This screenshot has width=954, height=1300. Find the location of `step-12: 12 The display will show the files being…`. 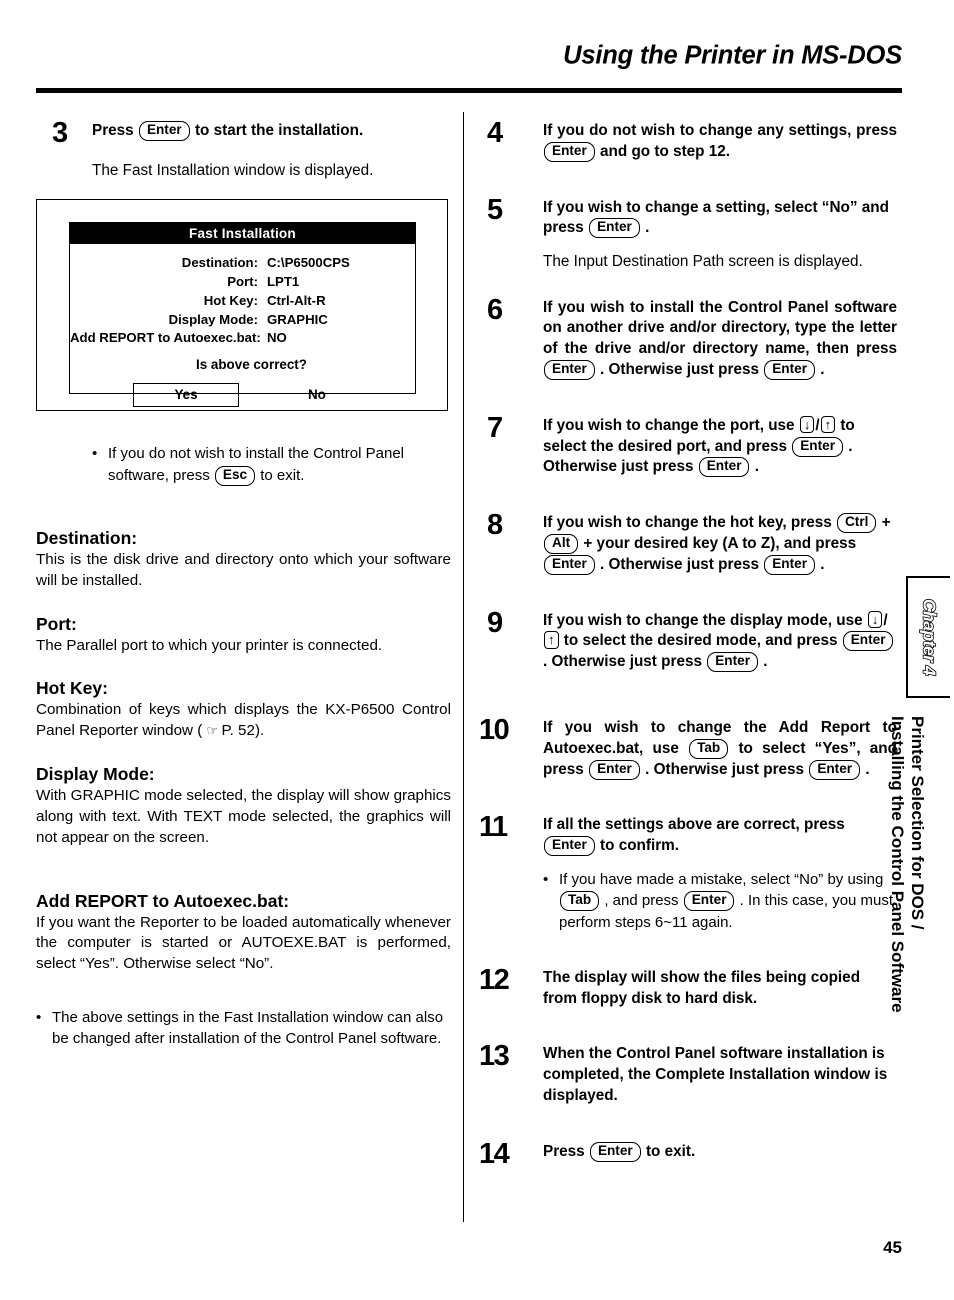

step-12: 12 The display will show the files being… is located at coordinates (688, 987).